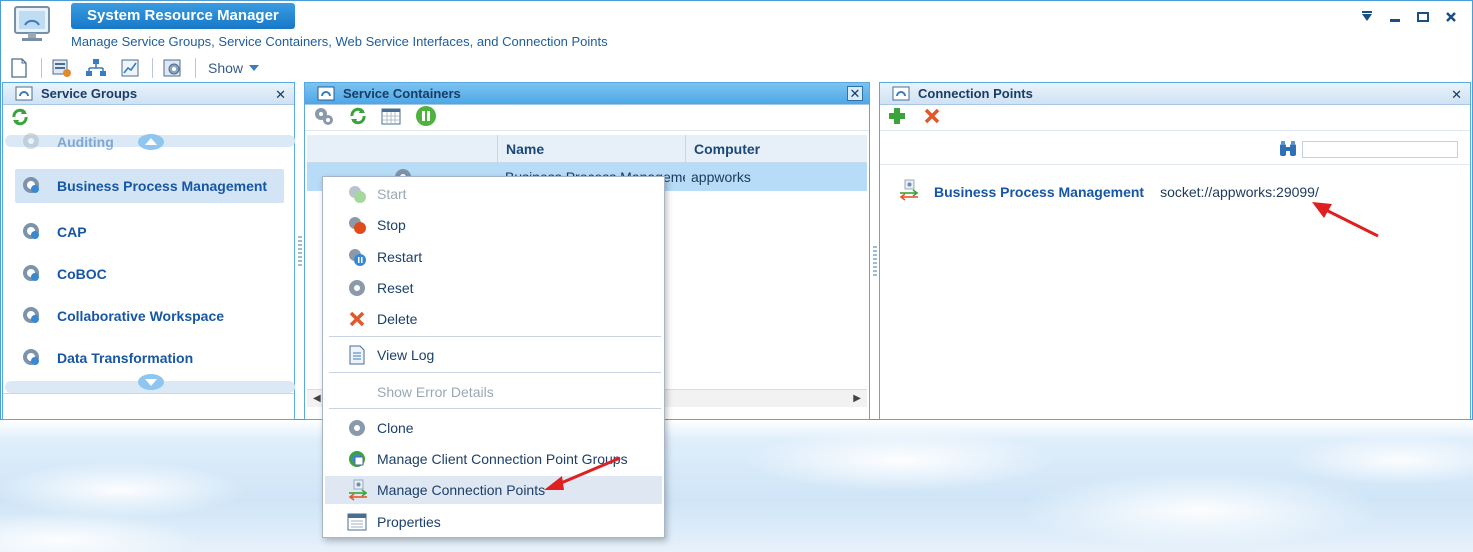 This screenshot has height=552, width=1473. What do you see at coordinates (1367, 18) in the screenshot?
I see `menu-dropdown-icon` at bounding box center [1367, 18].